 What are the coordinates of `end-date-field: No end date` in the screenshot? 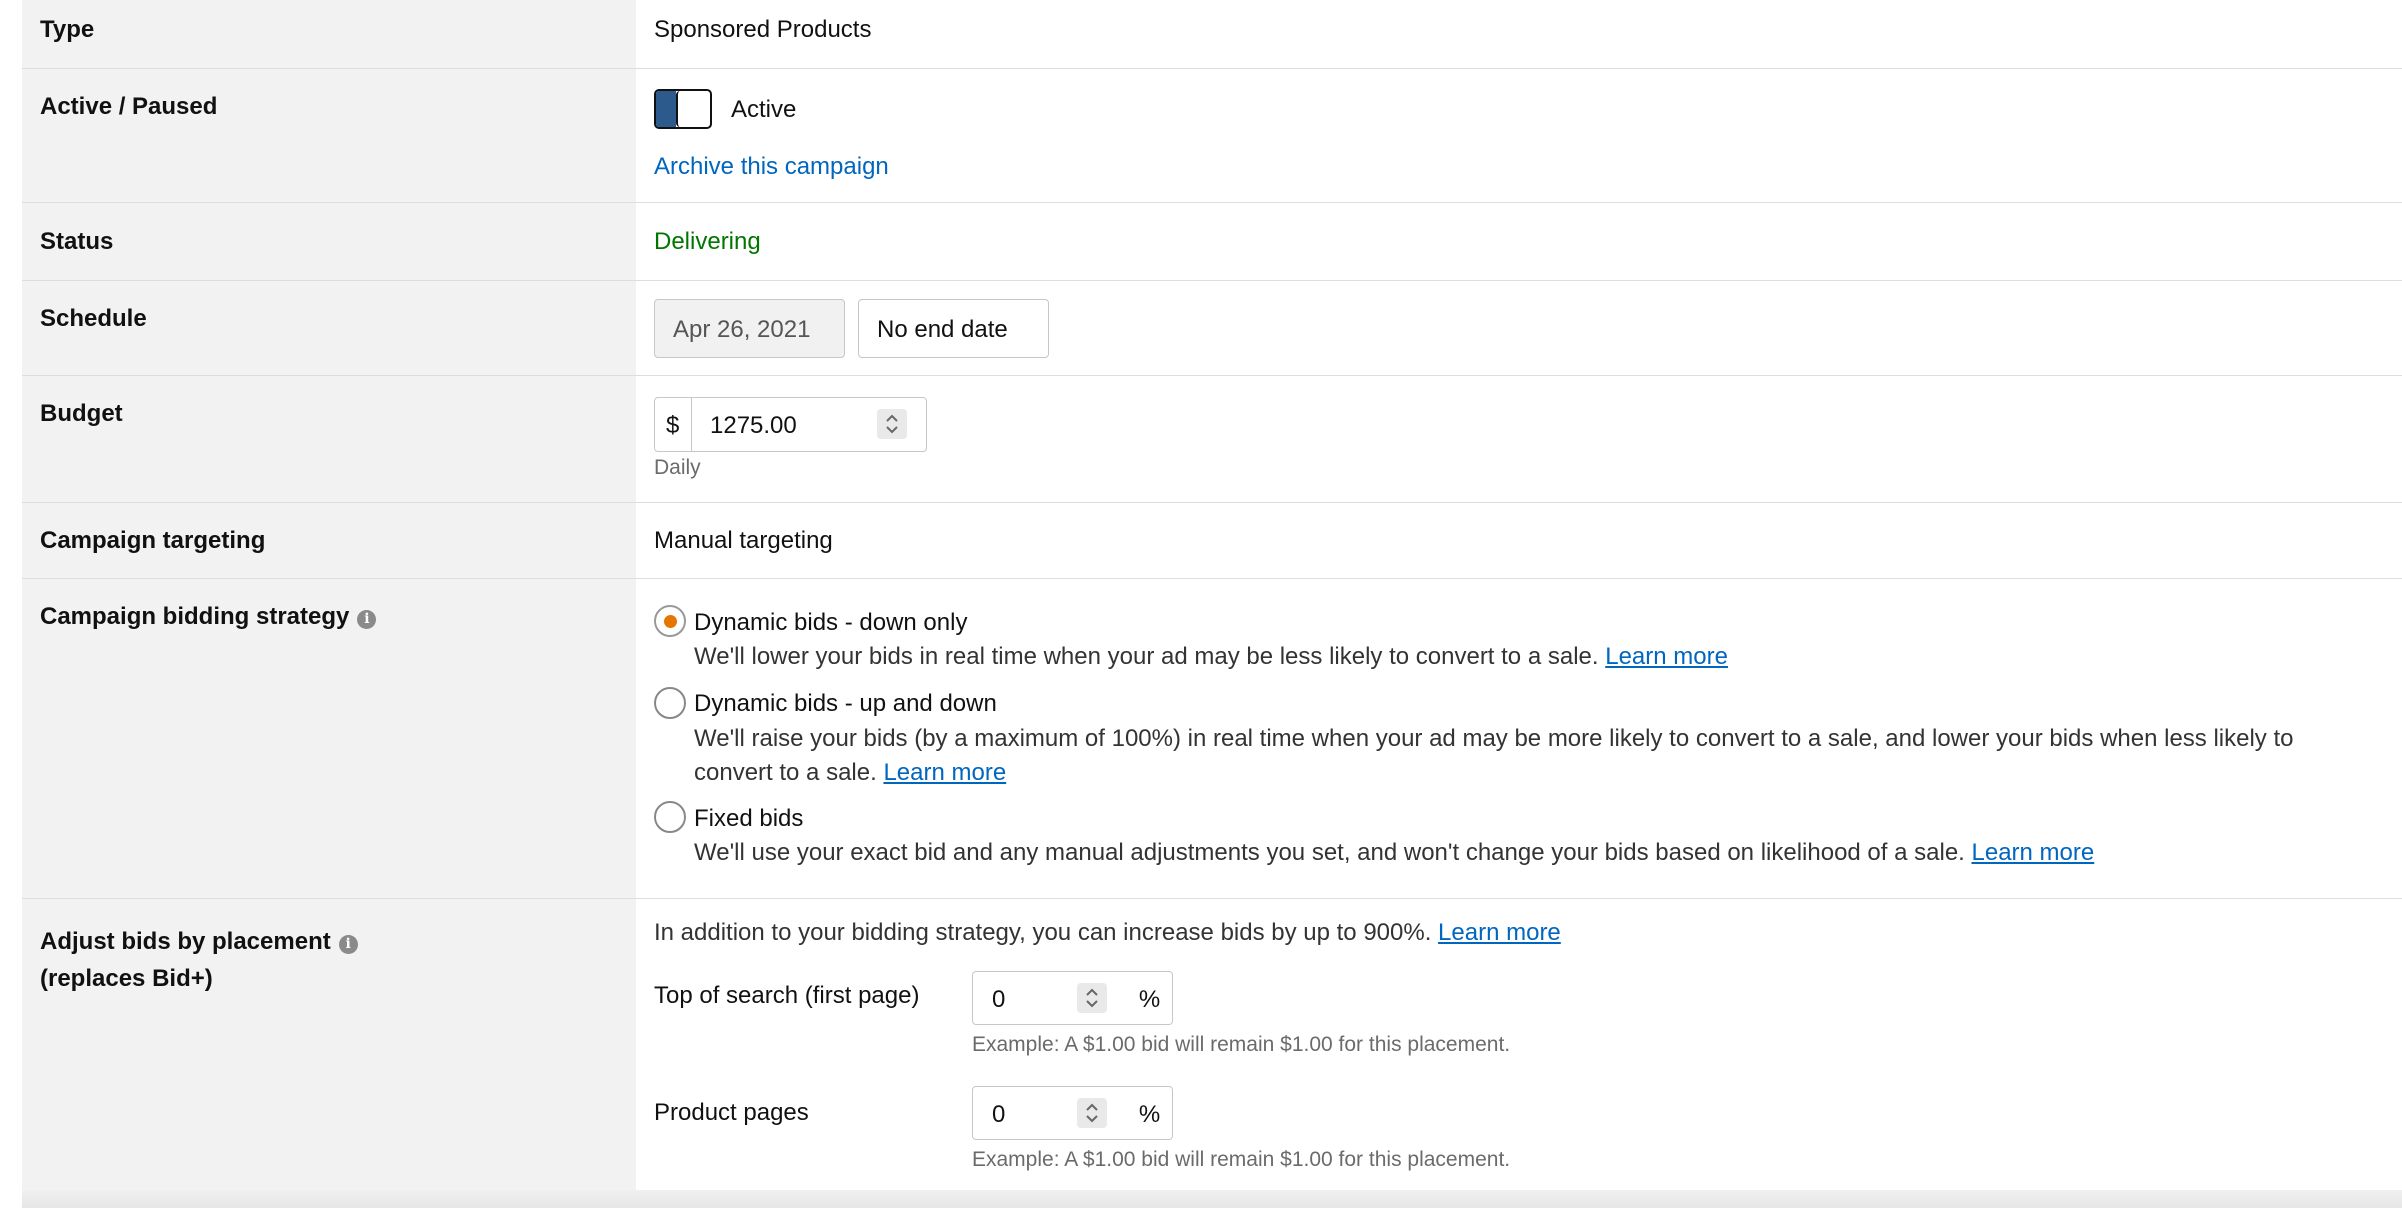 It's located at (953, 328).